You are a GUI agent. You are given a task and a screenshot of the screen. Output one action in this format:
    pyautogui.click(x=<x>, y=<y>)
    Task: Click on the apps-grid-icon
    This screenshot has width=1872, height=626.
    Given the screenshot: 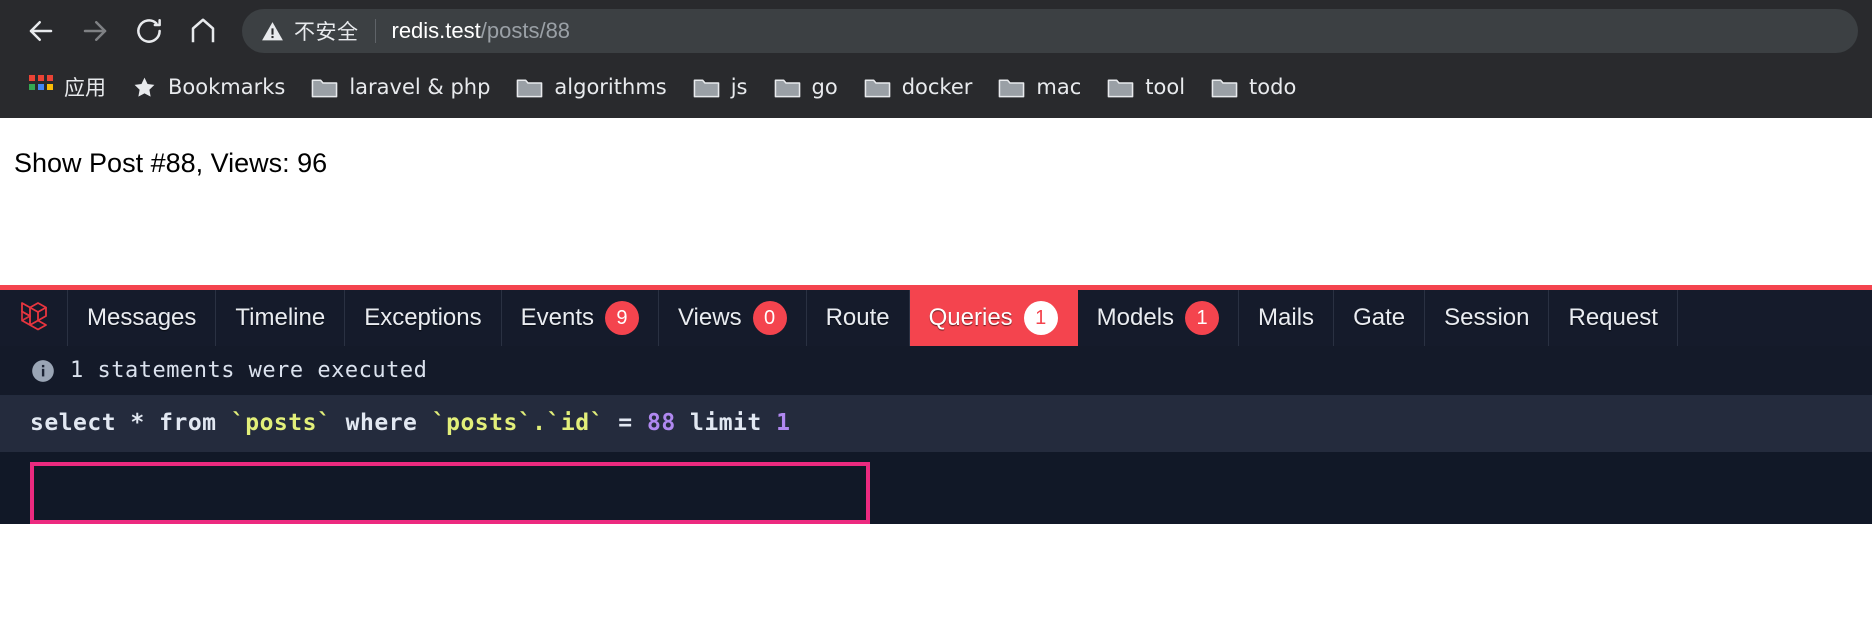 What is the action you would take?
    pyautogui.click(x=41, y=87)
    